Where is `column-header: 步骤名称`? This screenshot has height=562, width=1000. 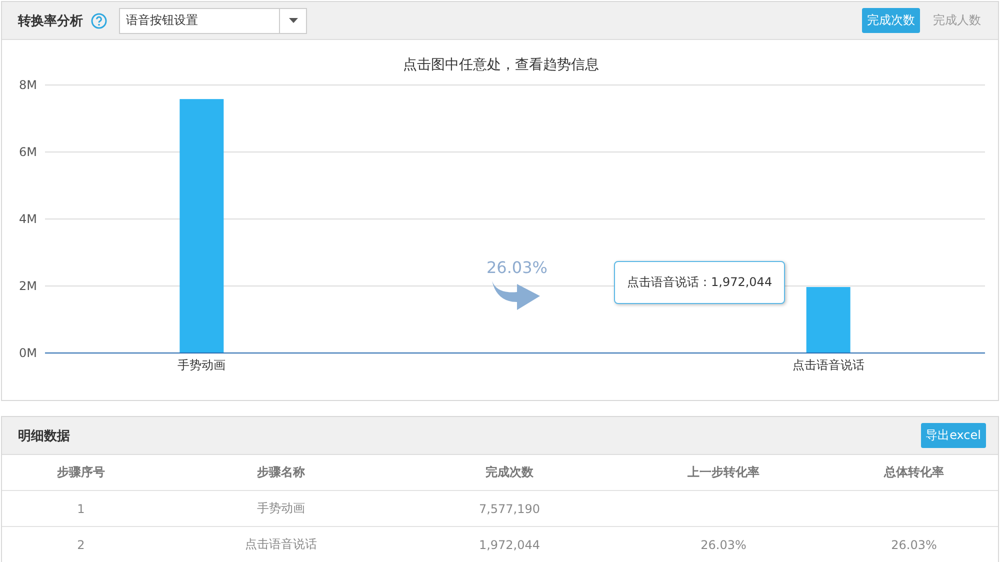
column-header: 步骤名称 is located at coordinates (281, 473).